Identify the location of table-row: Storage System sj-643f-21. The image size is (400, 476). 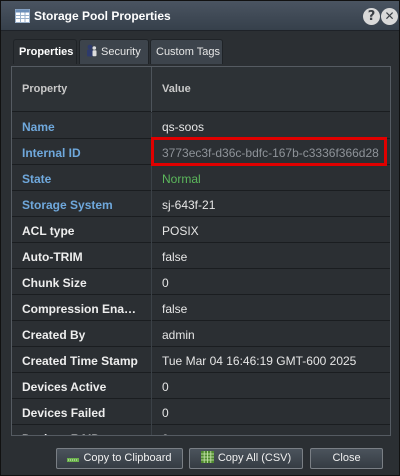
(201, 204).